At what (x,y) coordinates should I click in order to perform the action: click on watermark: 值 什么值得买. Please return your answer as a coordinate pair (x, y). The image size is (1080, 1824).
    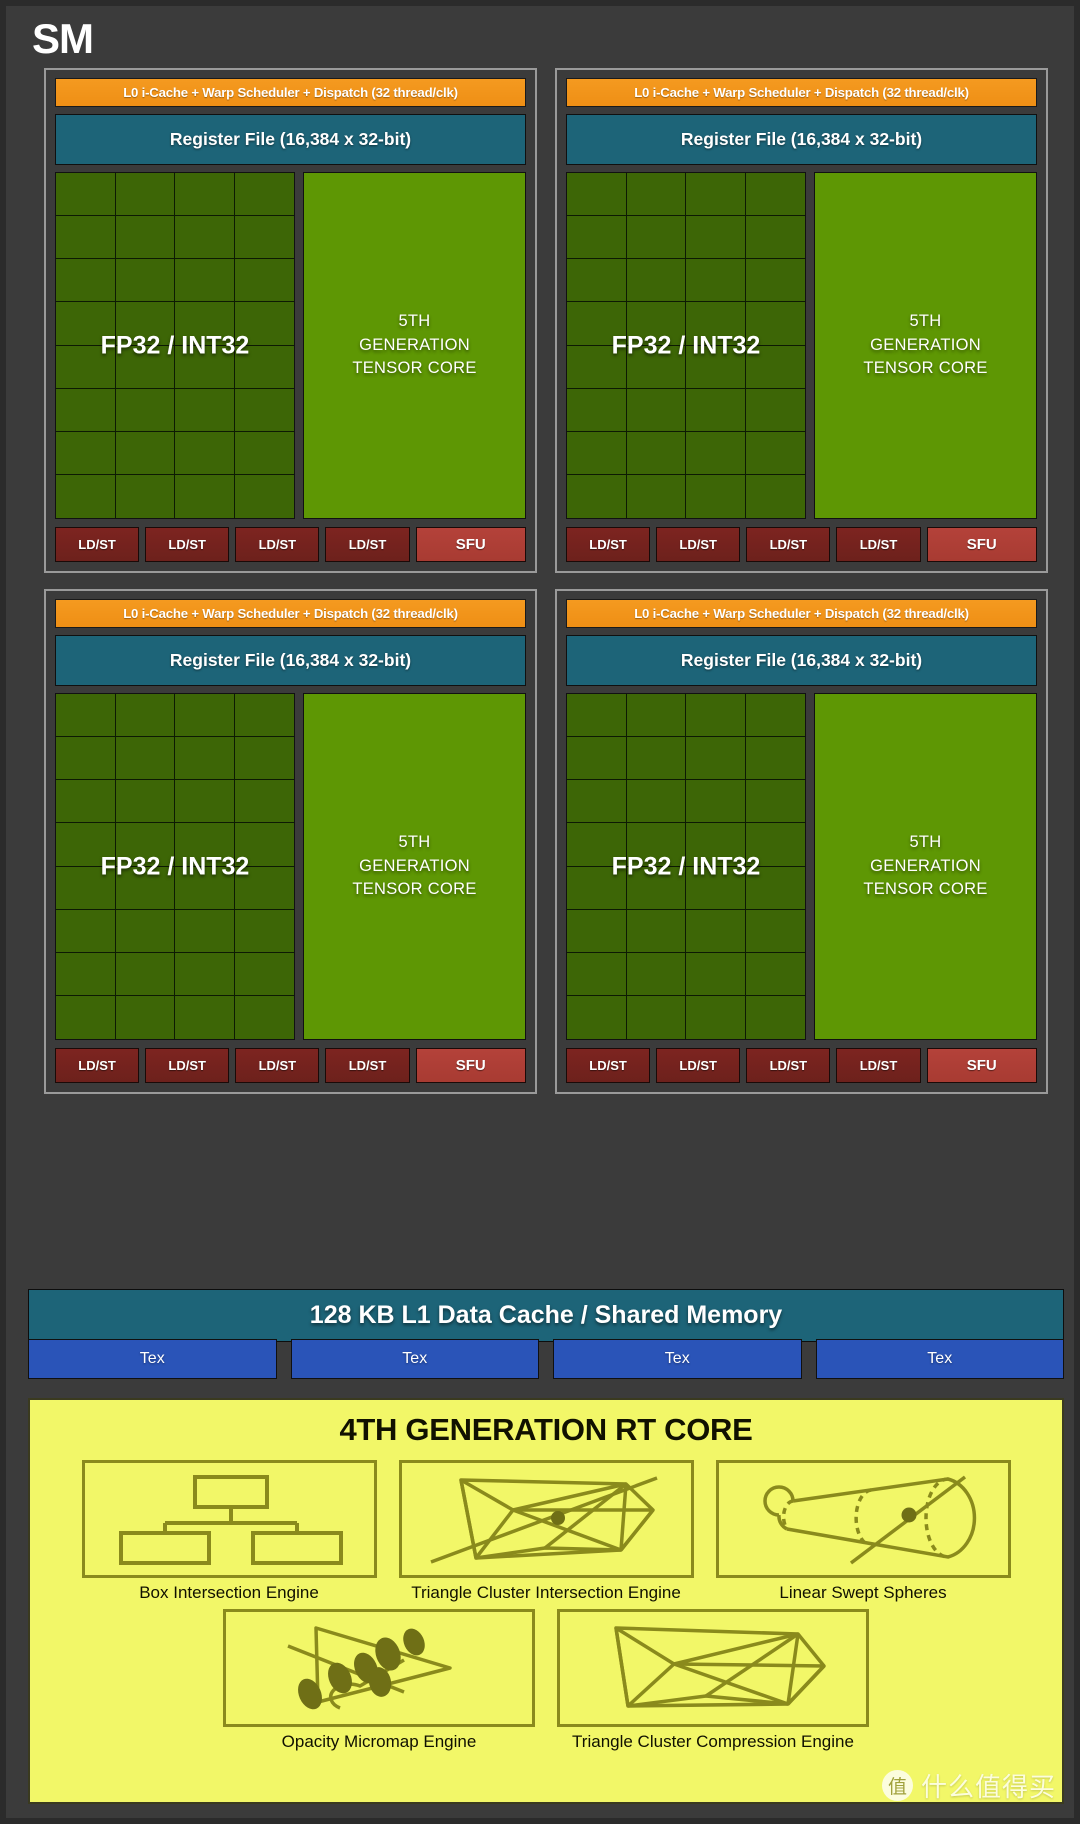
    Looking at the image, I should click on (968, 1785).